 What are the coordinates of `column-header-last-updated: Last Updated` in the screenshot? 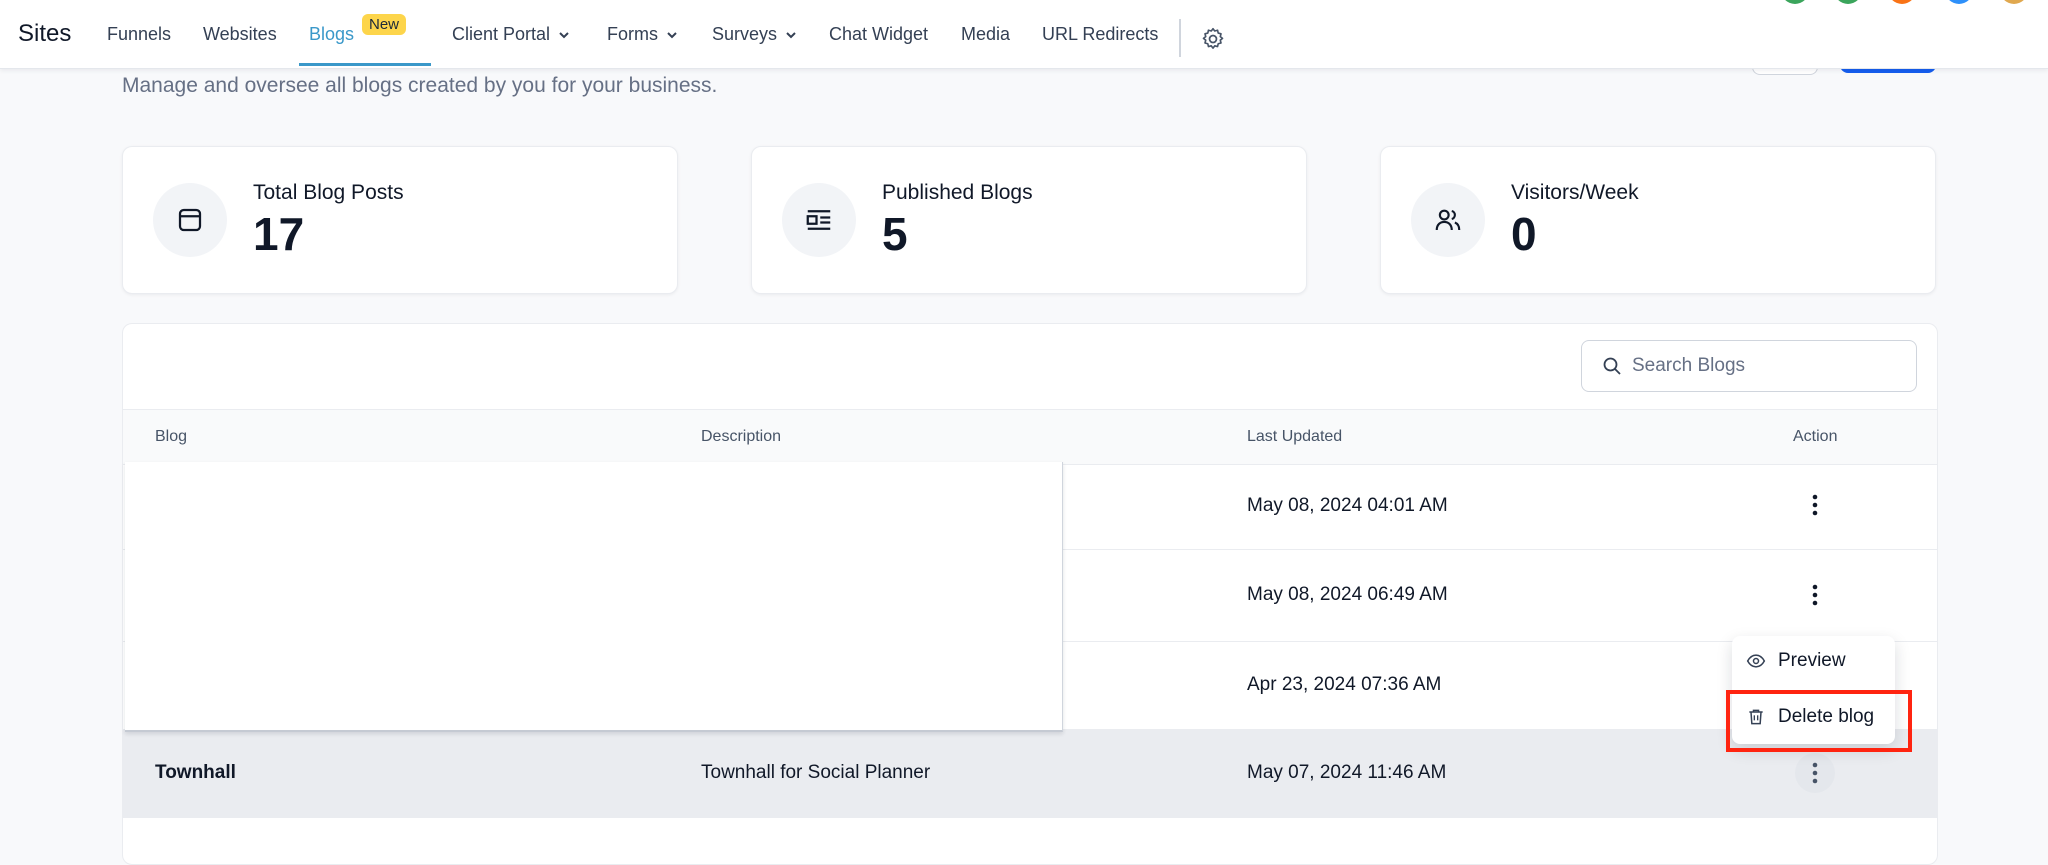 It's located at (1294, 437).